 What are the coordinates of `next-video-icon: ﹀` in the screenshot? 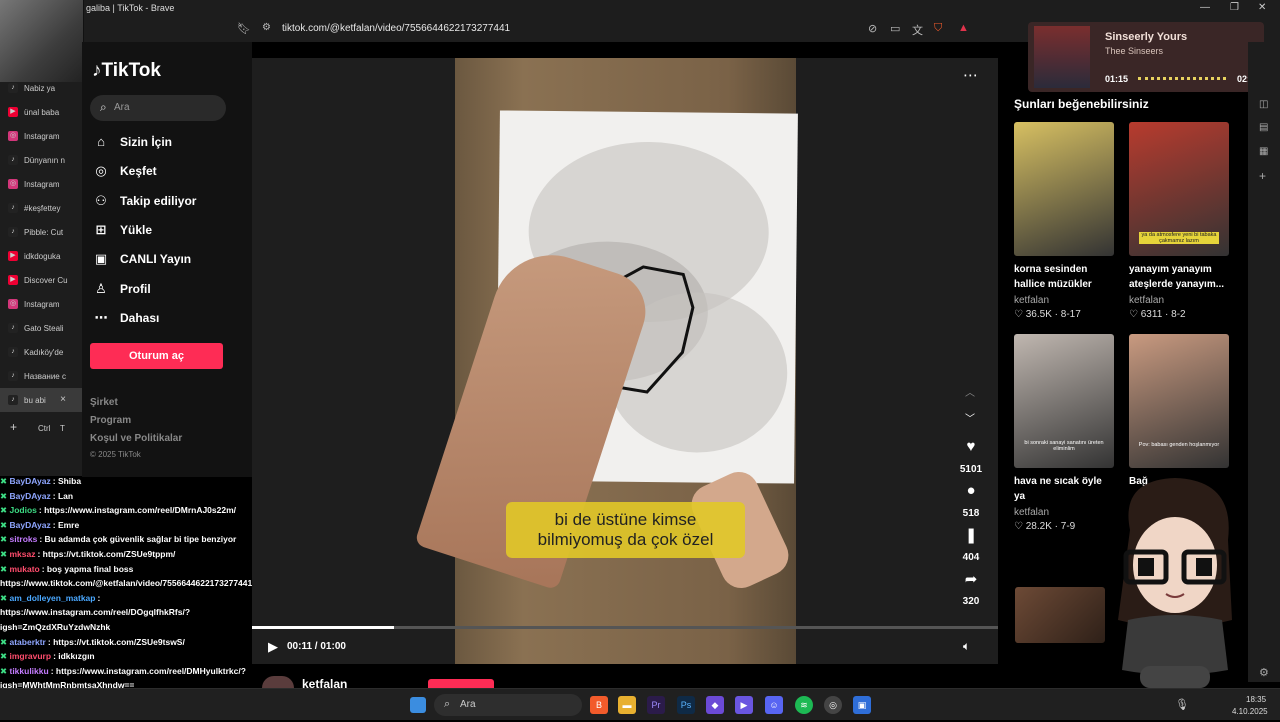 It's located at (970, 417).